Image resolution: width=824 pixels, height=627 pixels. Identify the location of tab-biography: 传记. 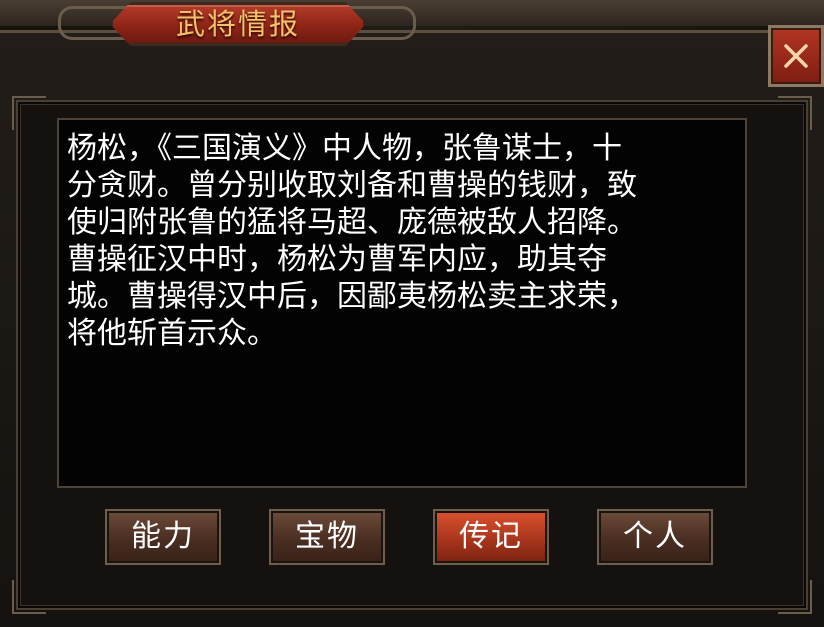
(491, 537).